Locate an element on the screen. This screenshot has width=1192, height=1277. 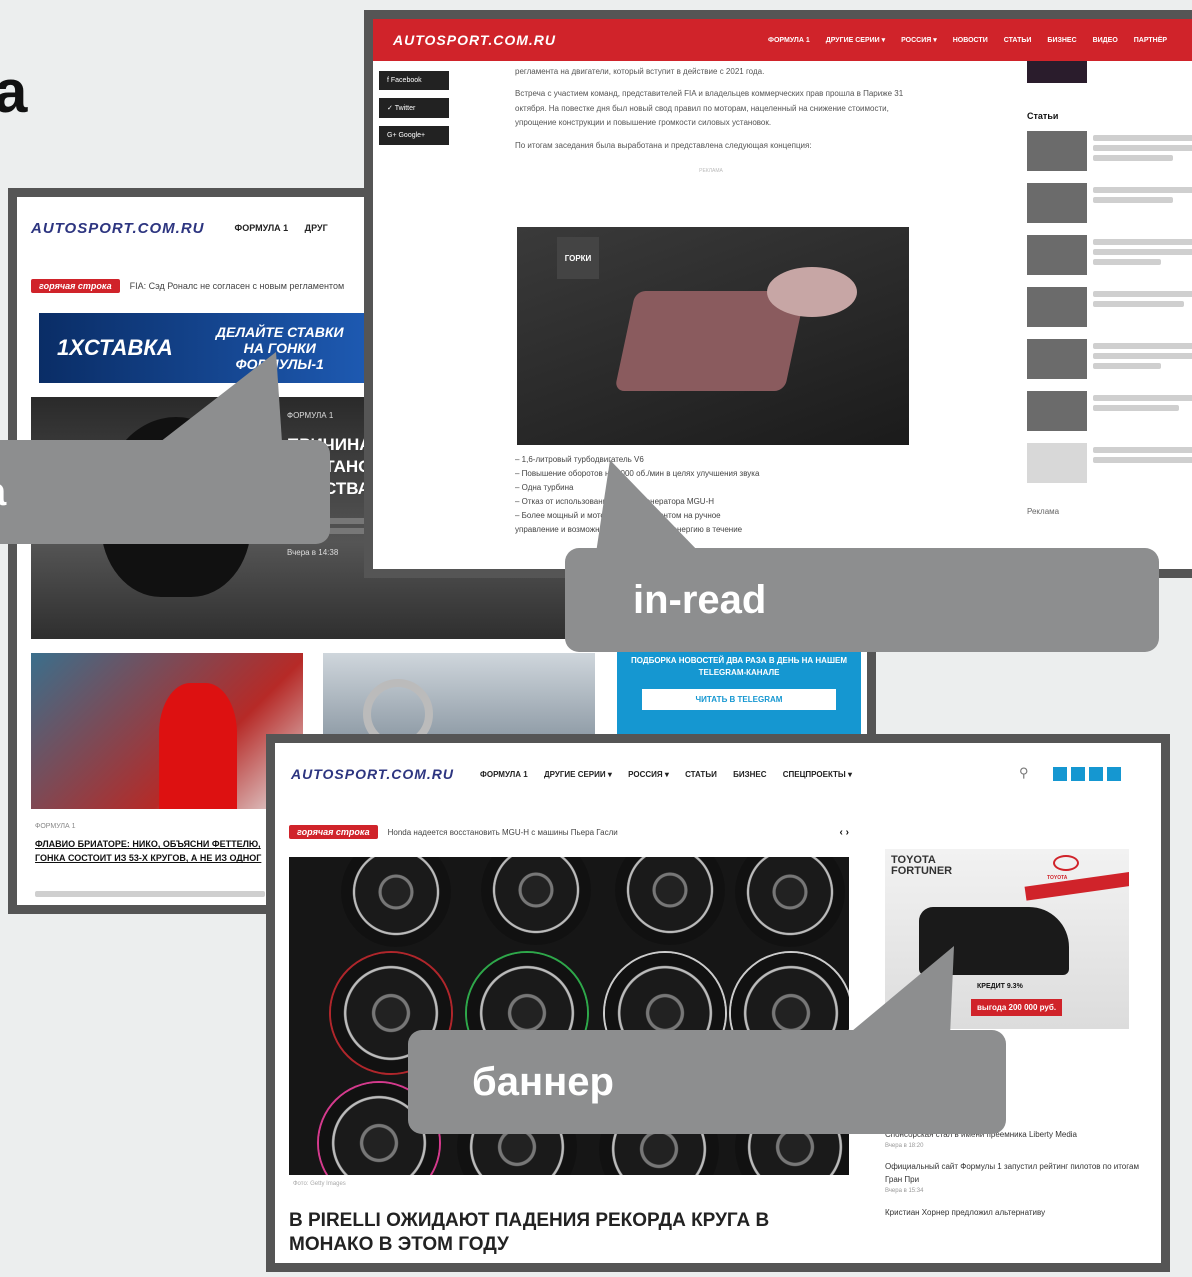
nav-other: ДРУГ is located at coordinates (316, 228).